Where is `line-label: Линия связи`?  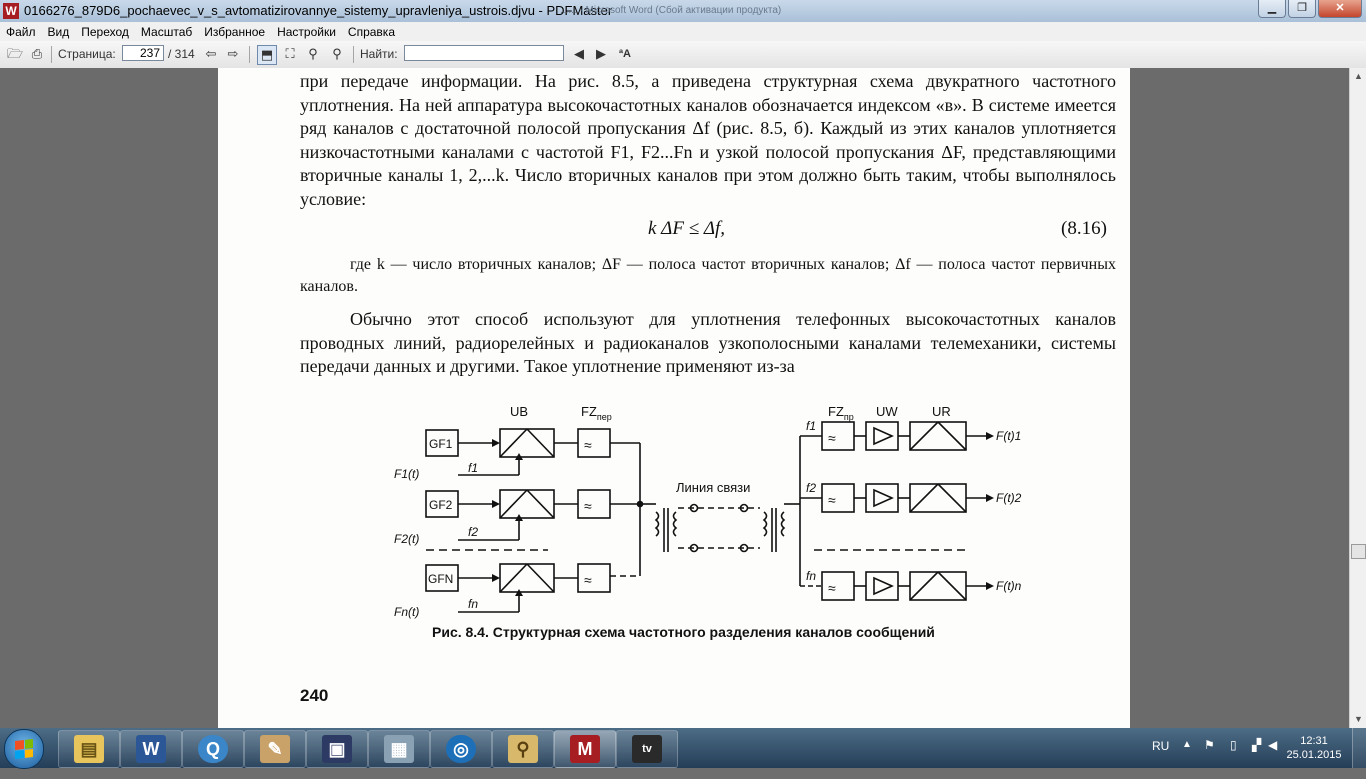 line-label: Линия связи is located at coordinates (713, 487).